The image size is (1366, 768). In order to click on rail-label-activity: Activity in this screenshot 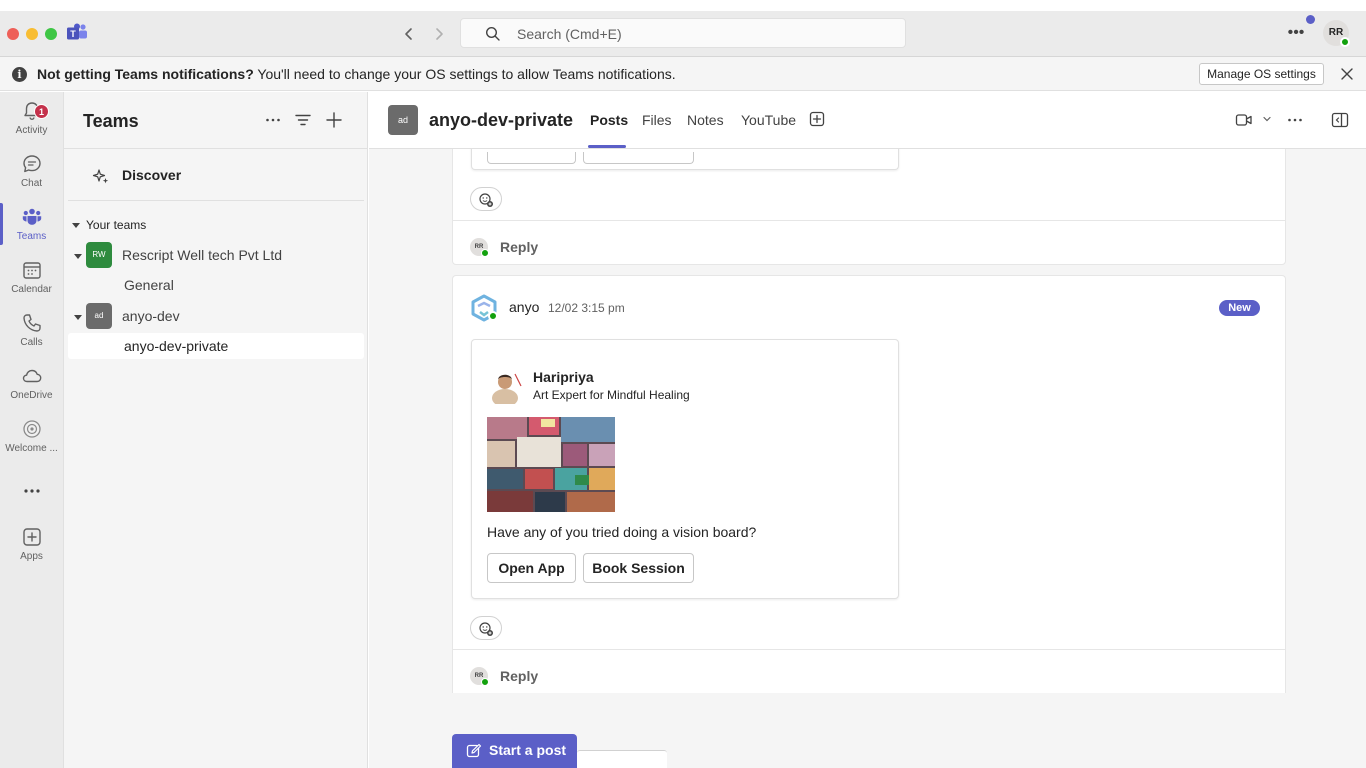, I will do `click(31, 130)`.